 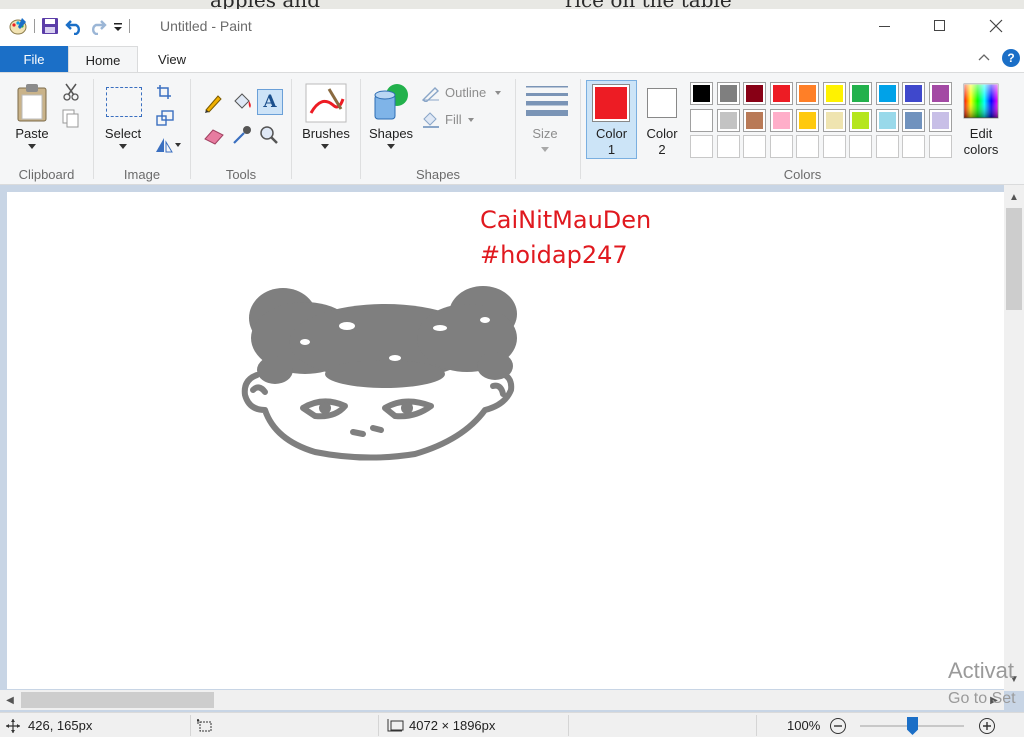 I want to click on fill-bucket-icon, so click(x=242, y=102).